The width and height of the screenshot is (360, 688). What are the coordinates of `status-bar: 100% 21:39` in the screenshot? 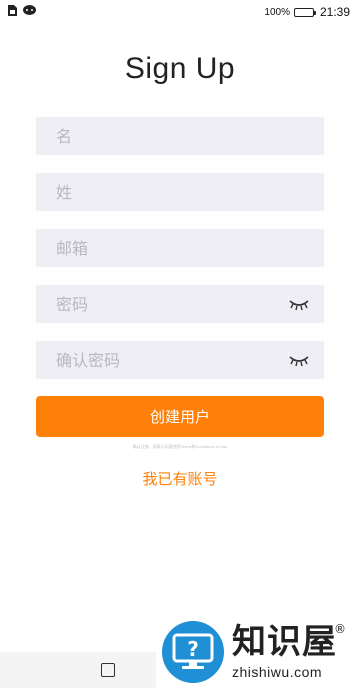 It's located at (180, 12).